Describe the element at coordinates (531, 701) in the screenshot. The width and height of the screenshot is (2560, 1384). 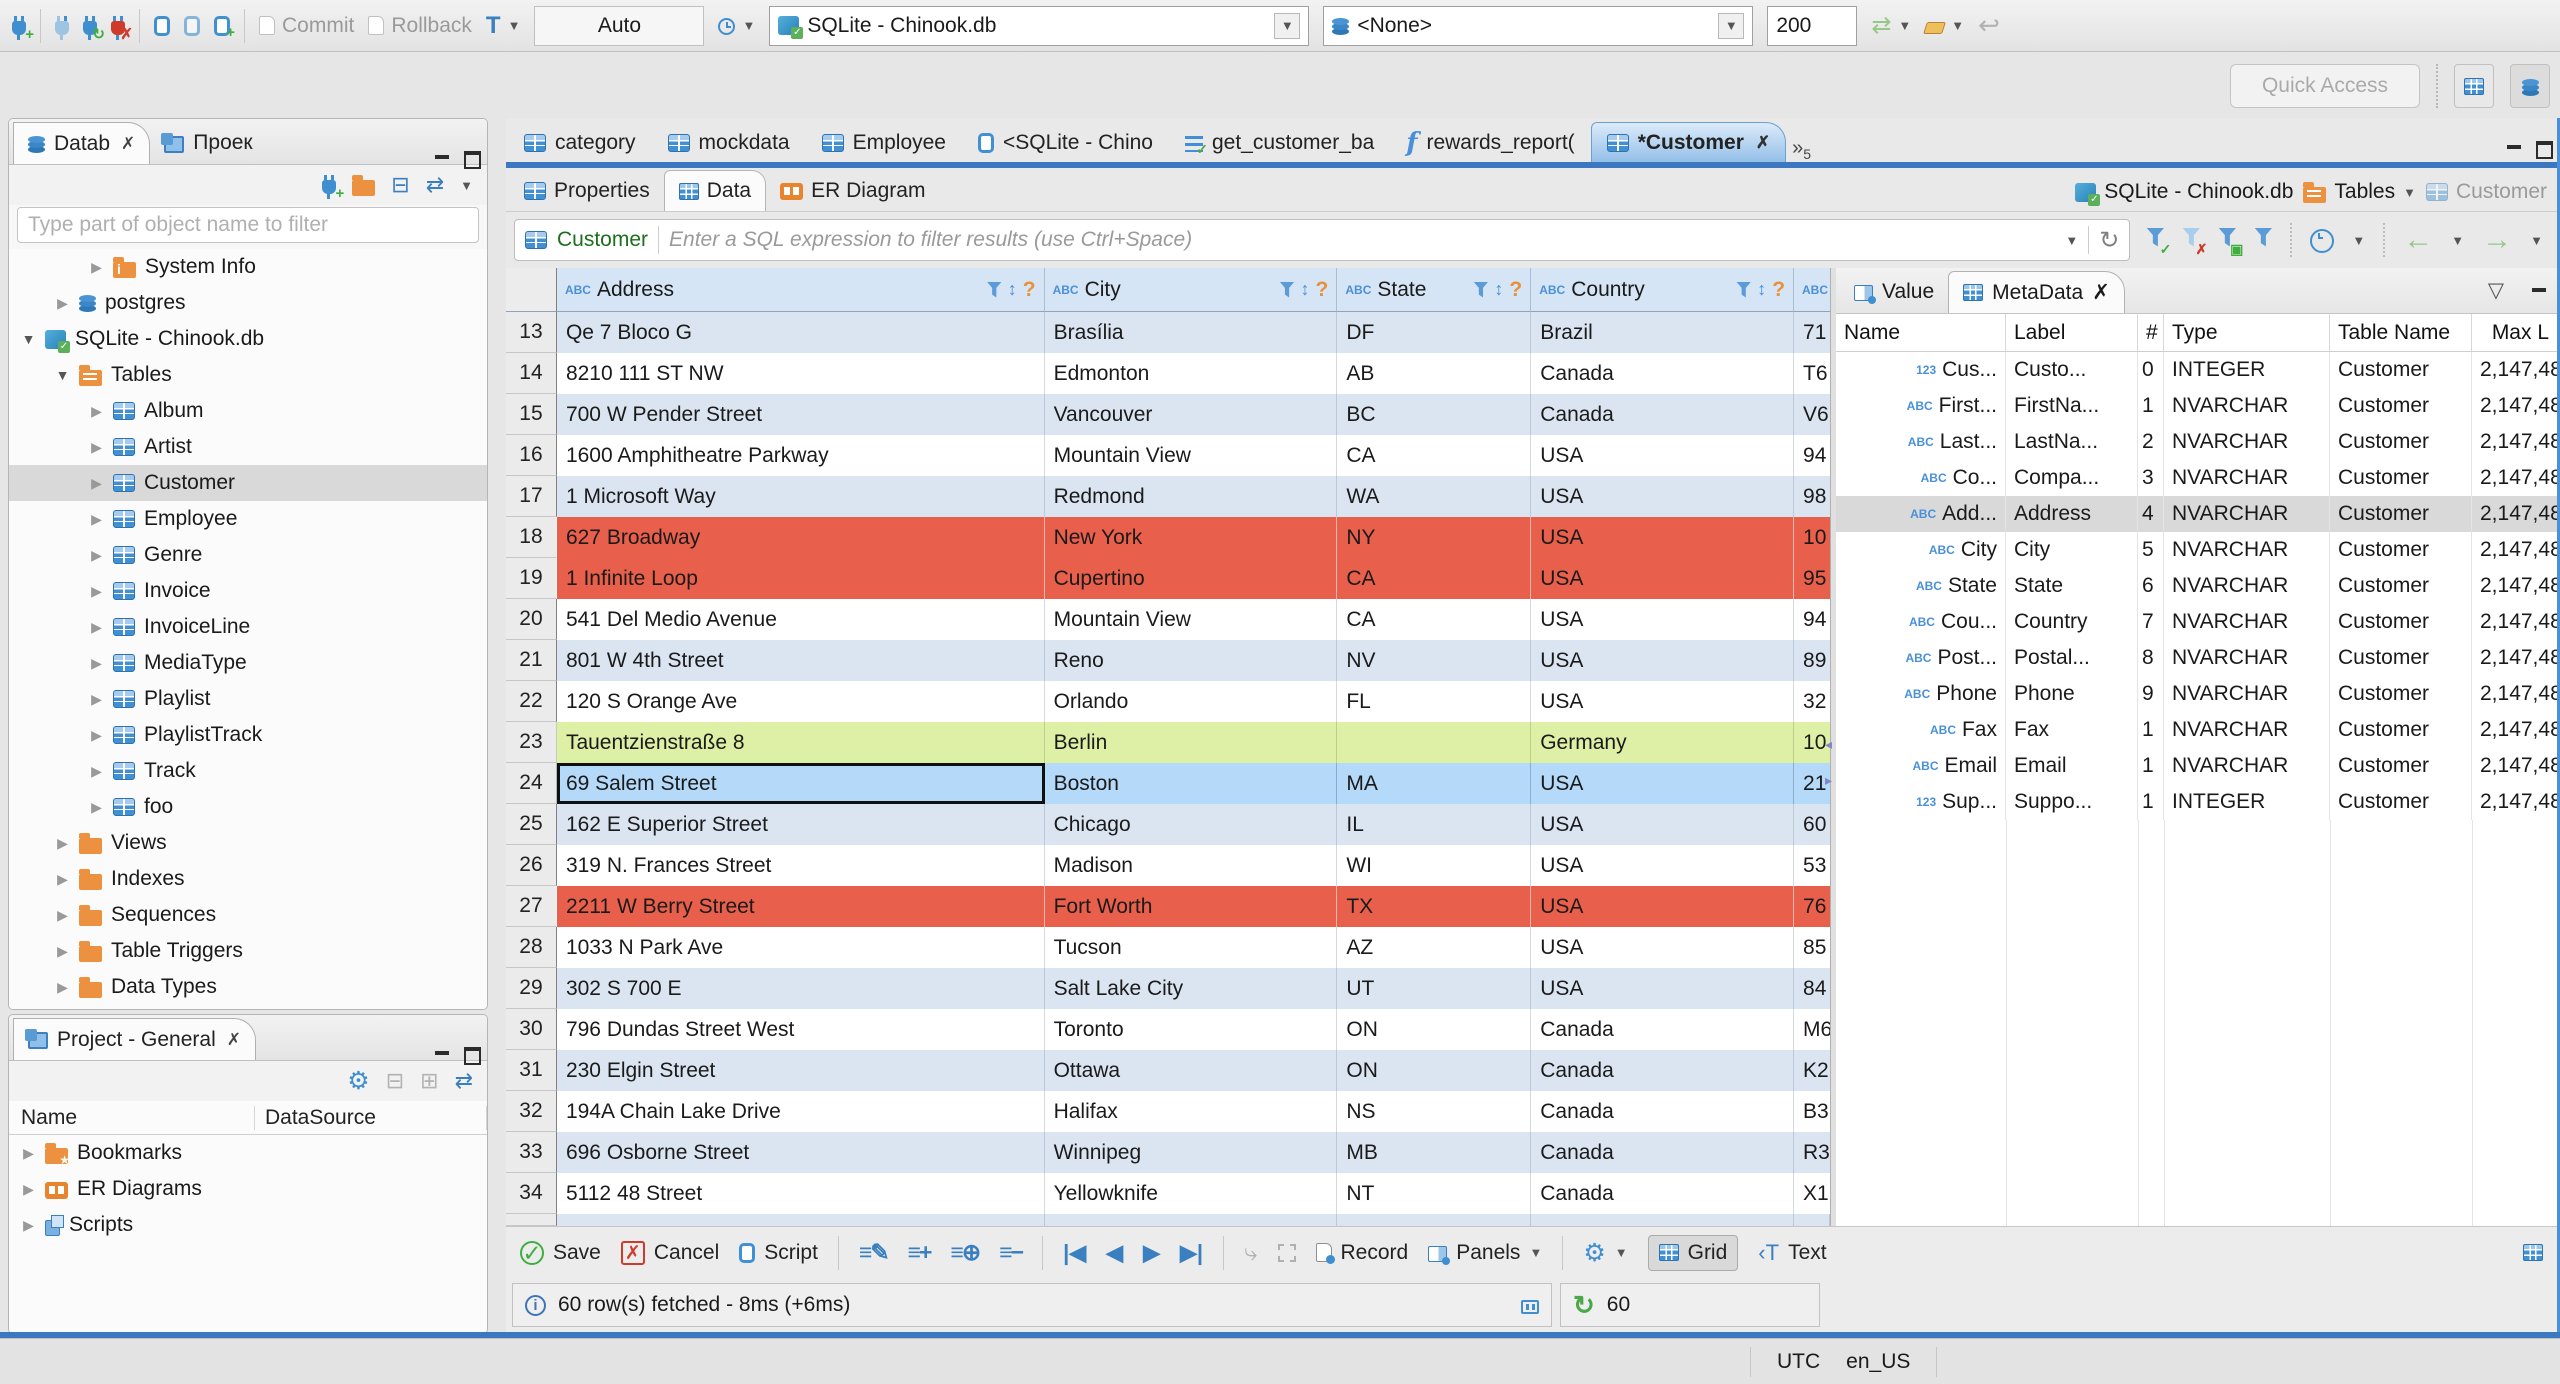
I see `row-number: 22` at that location.